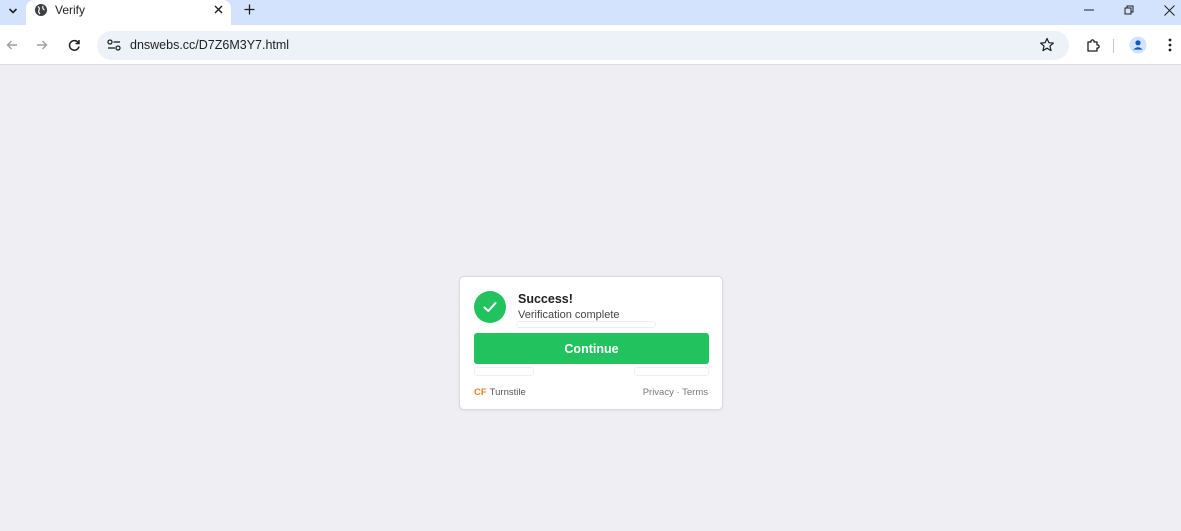 The image size is (1181, 531). I want to click on new-tab-button, so click(249, 9).